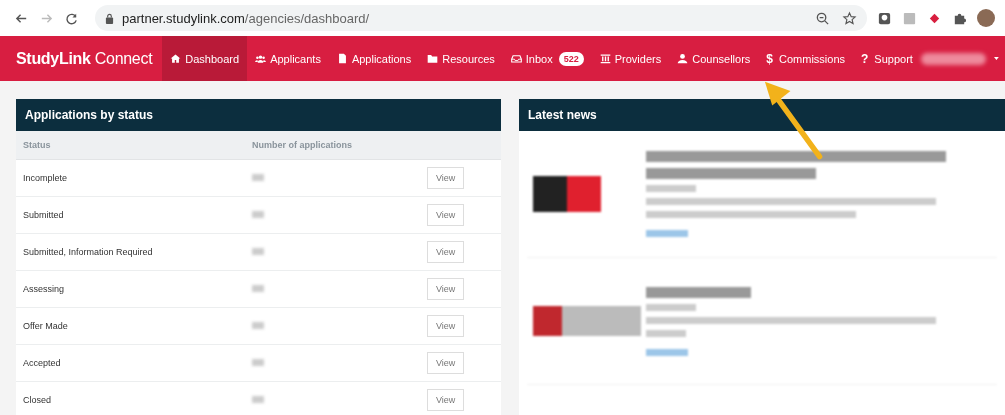 This screenshot has width=1005, height=415. I want to click on caret-icon, so click(996, 58).